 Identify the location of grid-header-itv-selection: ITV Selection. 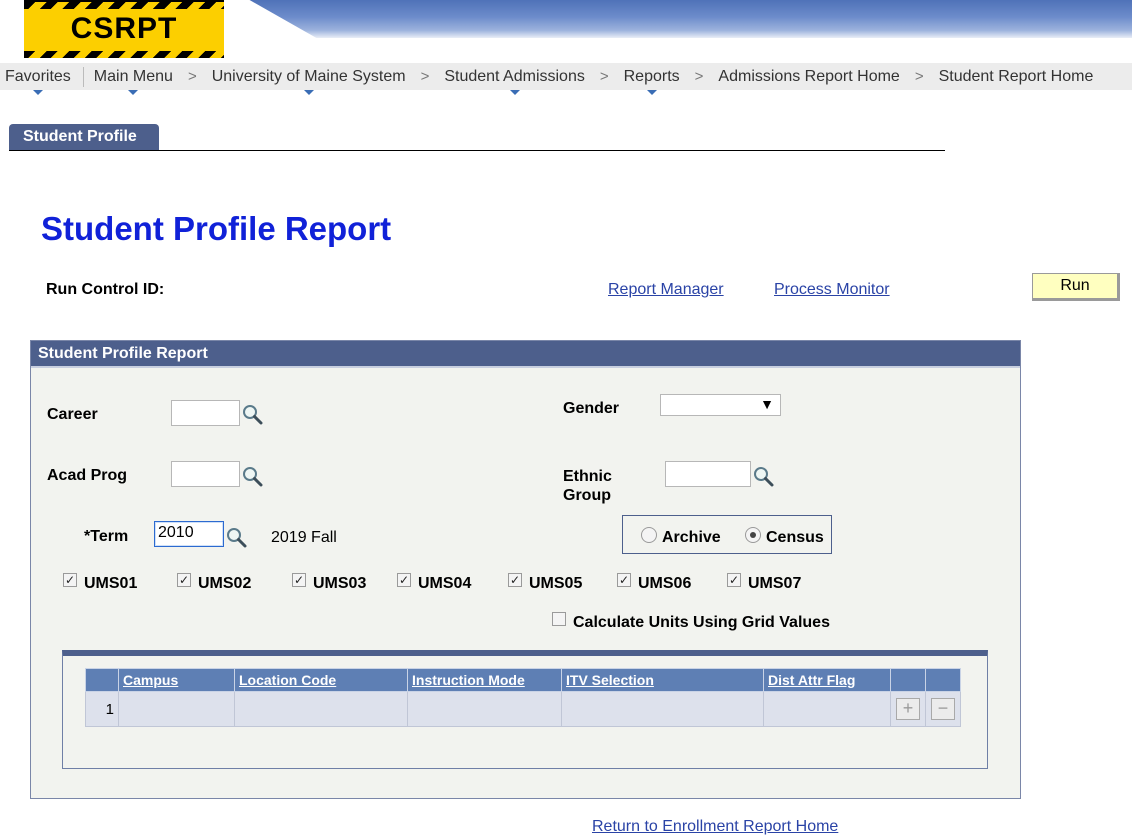
(662, 680).